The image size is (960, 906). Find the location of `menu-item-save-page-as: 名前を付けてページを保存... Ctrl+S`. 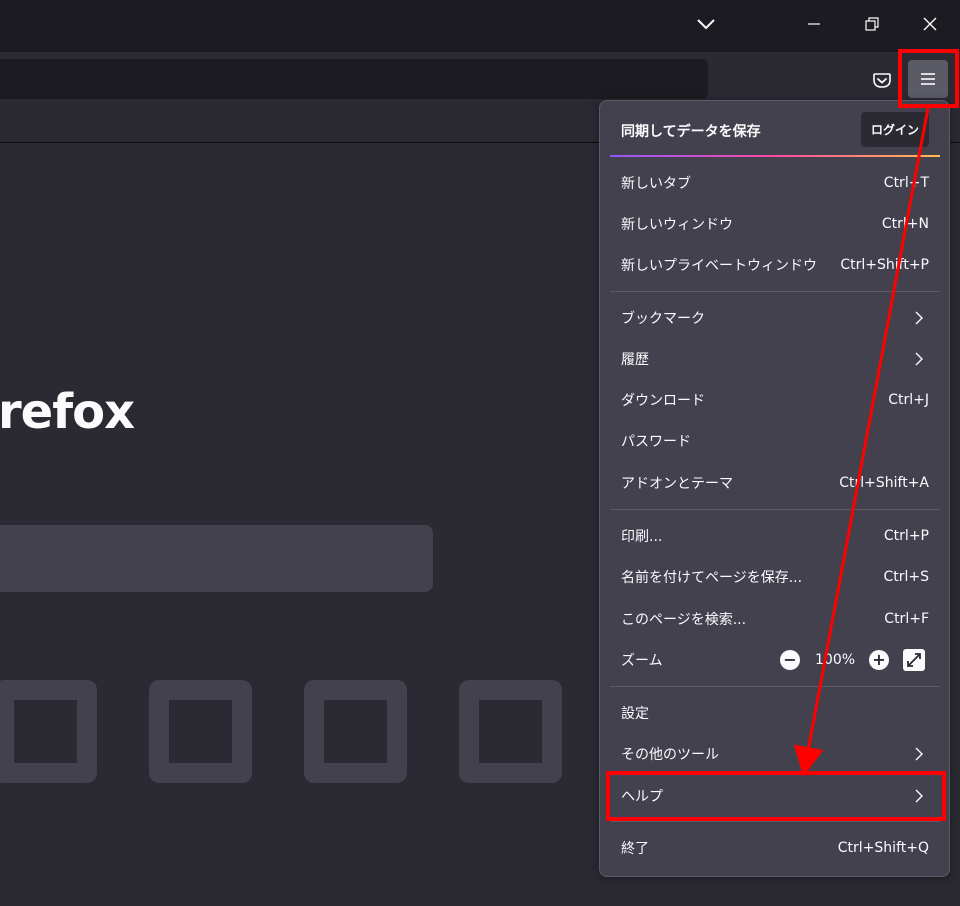

menu-item-save-page-as: 名前を付けてページを保存... Ctrl+S is located at coordinates (775, 576).